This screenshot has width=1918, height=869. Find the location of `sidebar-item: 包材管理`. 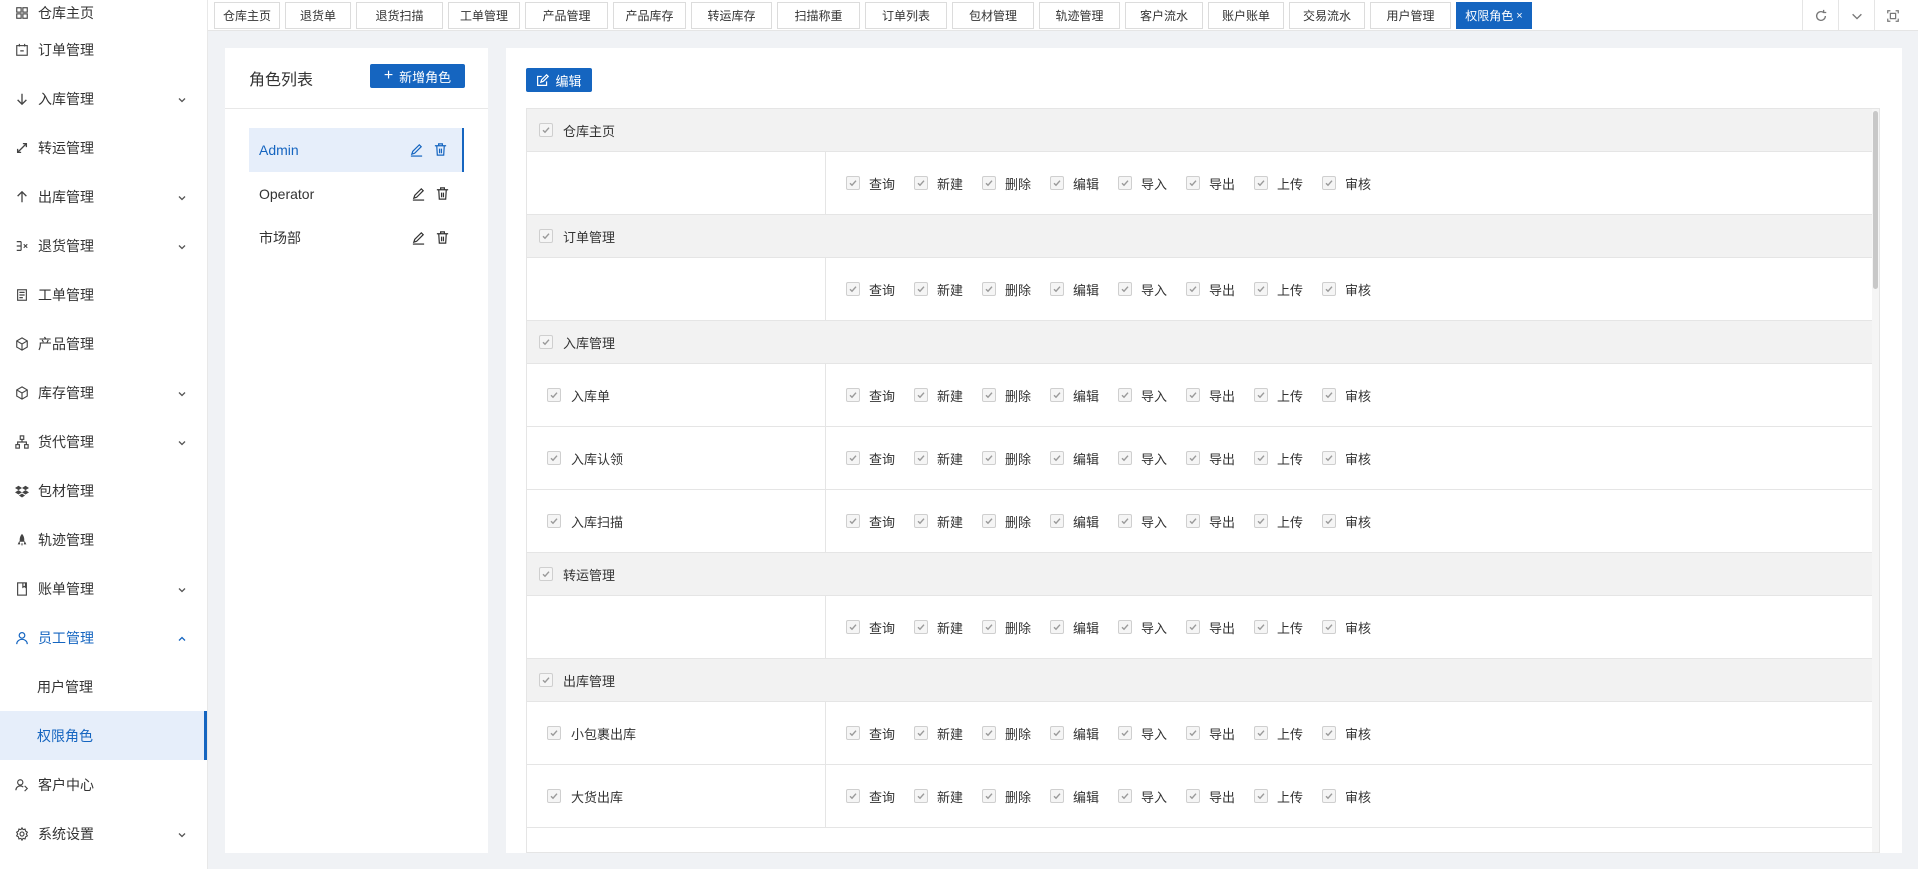

sidebar-item: 包材管理 is located at coordinates (103, 490).